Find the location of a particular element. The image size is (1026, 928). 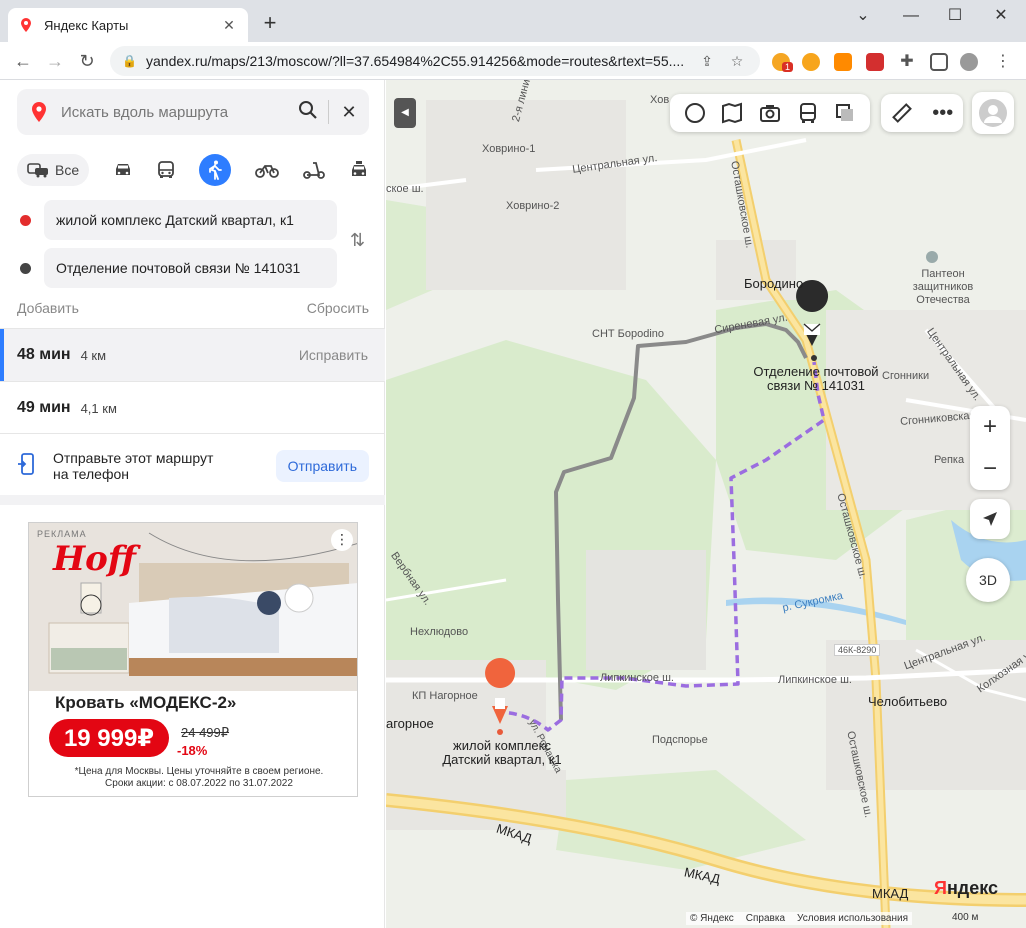

key-extension-icon is located at coordinates (811, 62).